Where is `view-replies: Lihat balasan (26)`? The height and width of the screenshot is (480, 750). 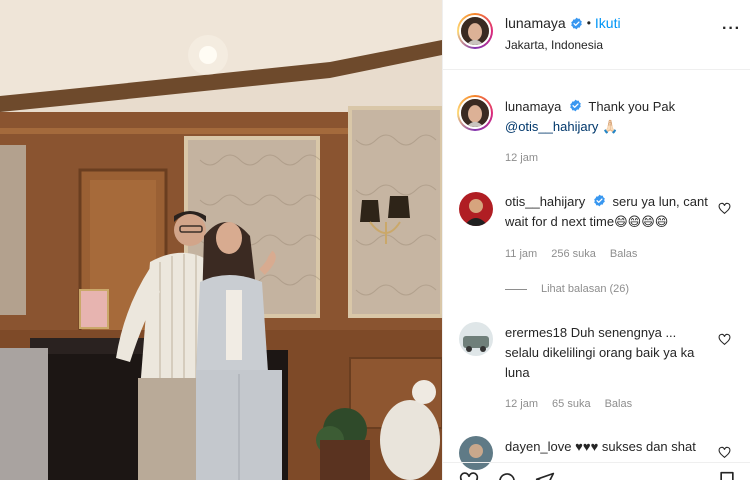 view-replies: Lihat balasan (26) is located at coordinates (567, 289).